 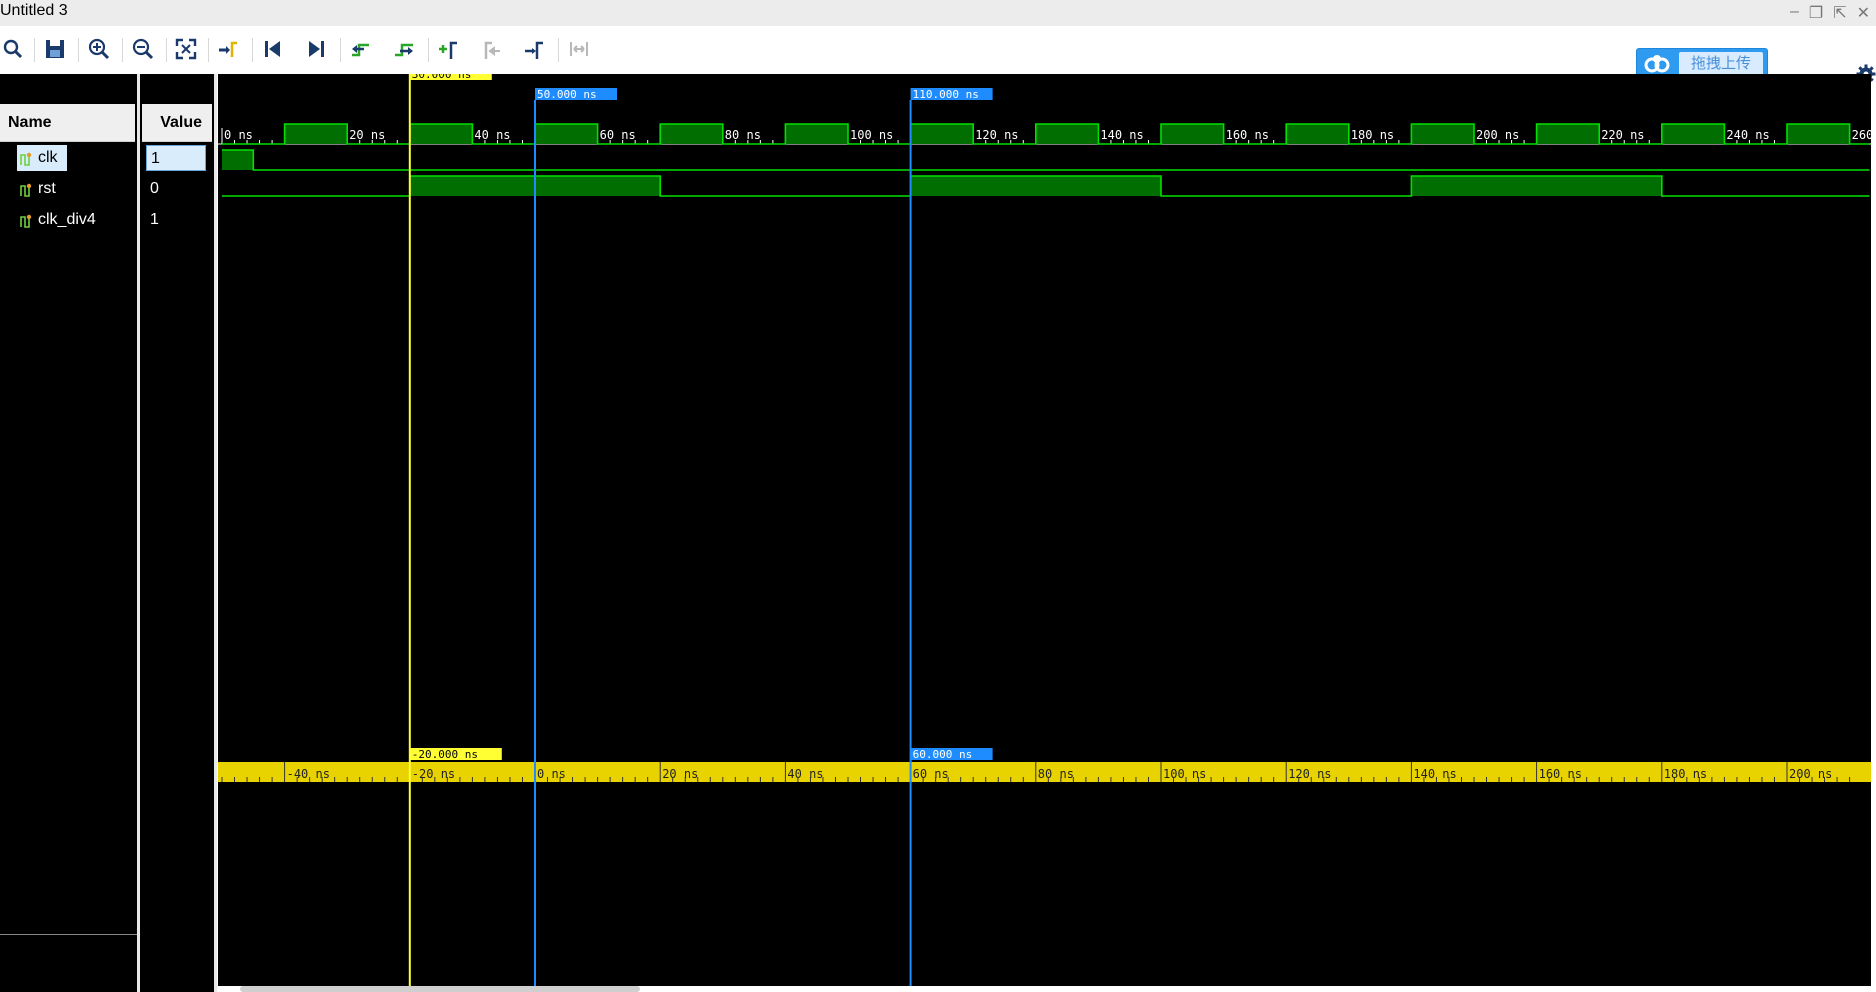 What do you see at coordinates (931, 774) in the screenshot?
I see `bottom-ruler-label: 60 ns` at bounding box center [931, 774].